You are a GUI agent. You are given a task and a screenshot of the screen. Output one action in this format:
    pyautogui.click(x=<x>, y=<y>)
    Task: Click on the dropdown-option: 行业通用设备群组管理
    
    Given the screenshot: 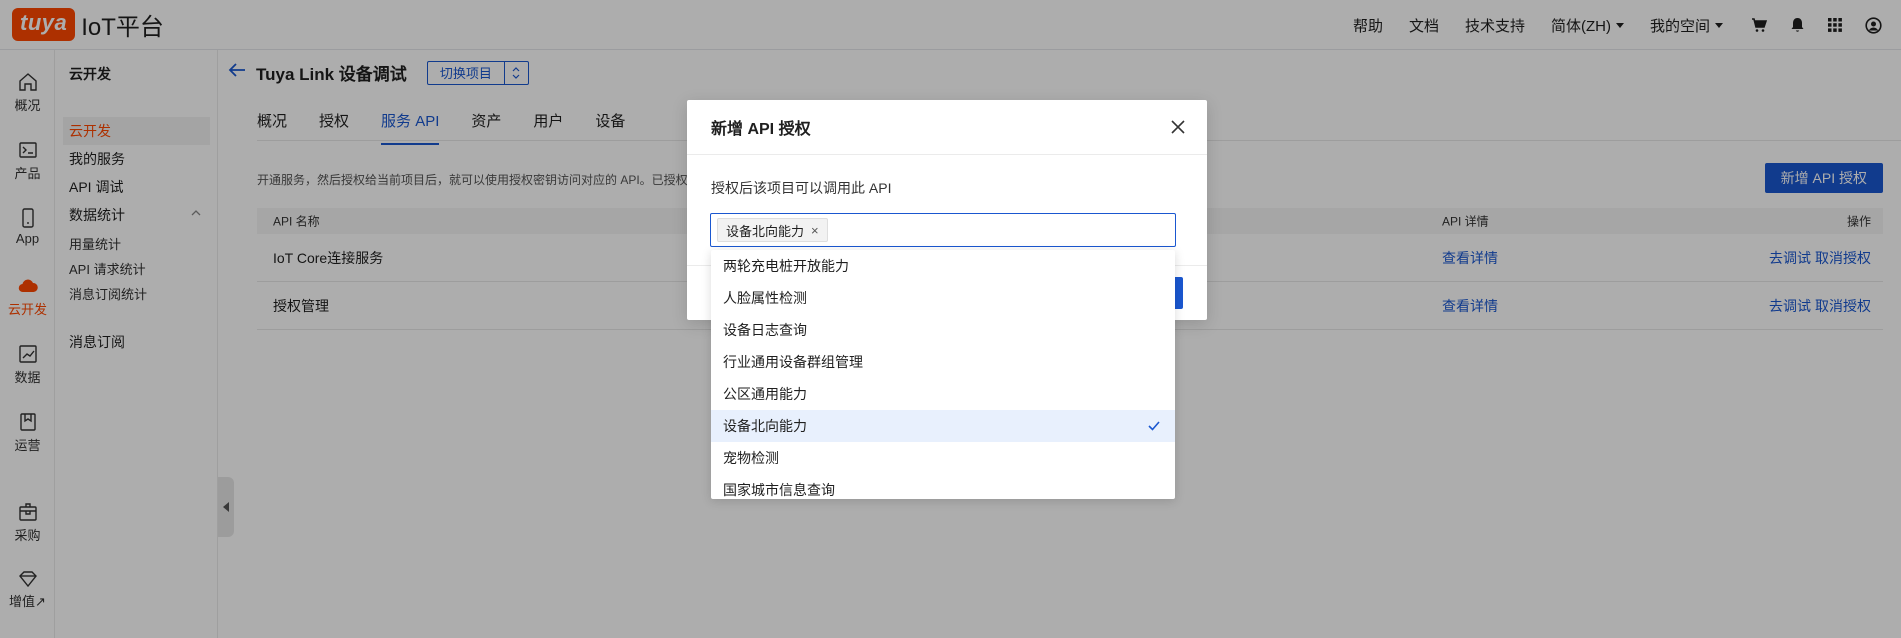 What is the action you would take?
    pyautogui.click(x=943, y=362)
    